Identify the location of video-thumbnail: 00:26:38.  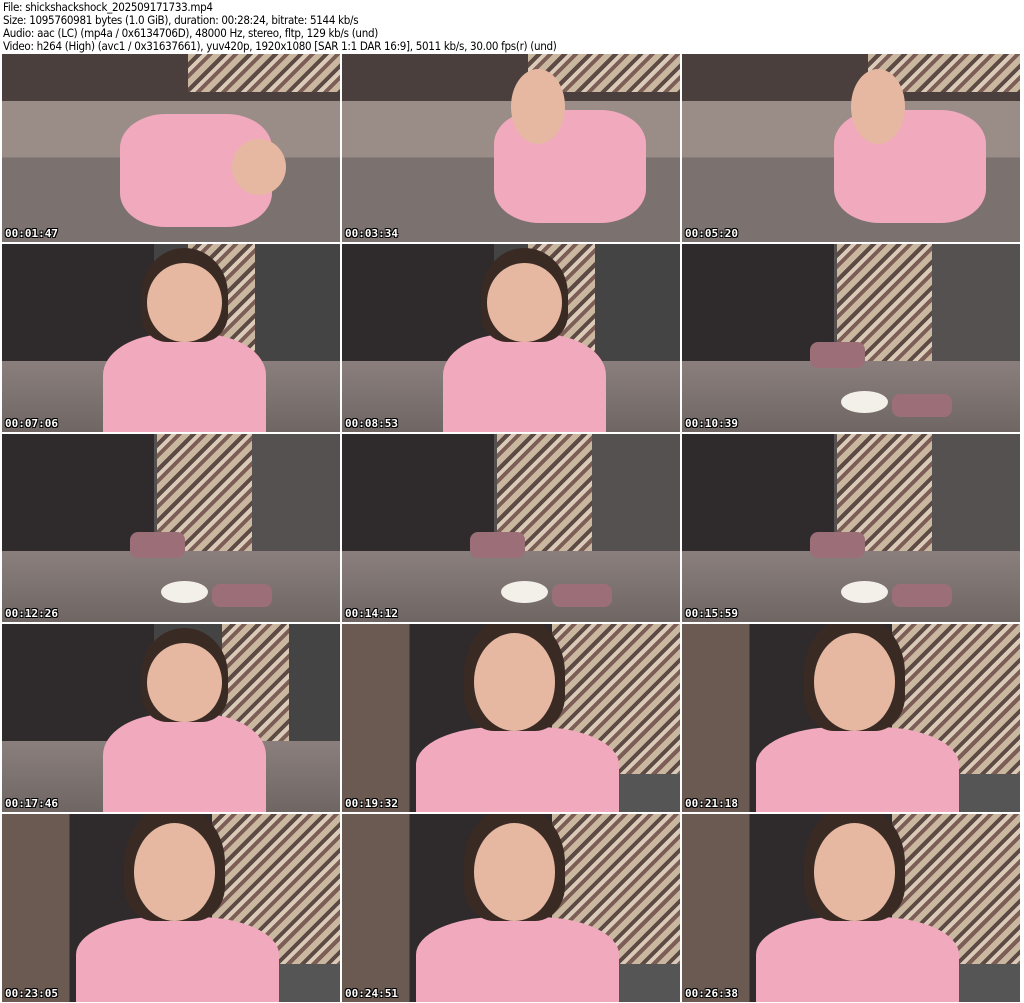
(851, 908).